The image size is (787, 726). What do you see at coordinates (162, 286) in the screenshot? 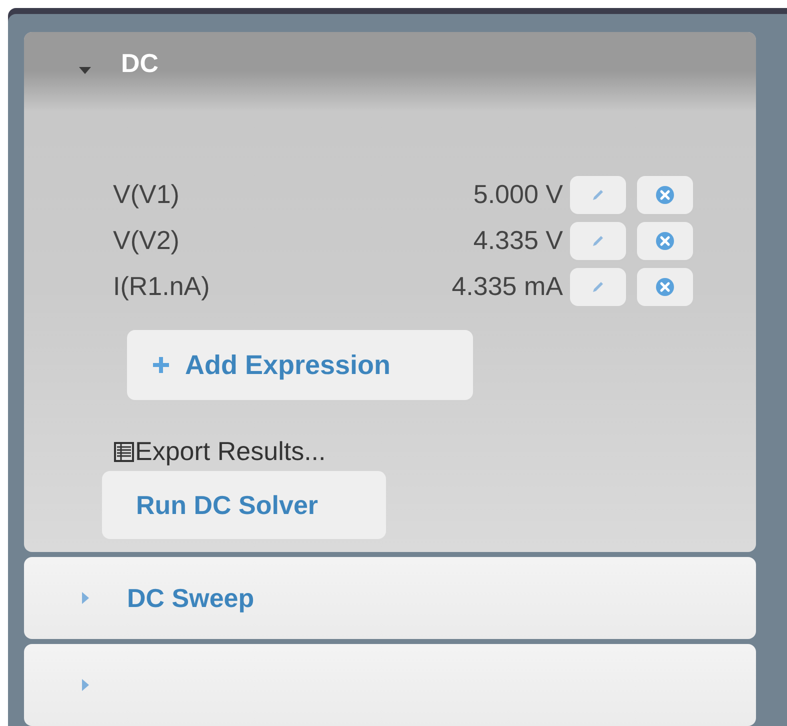
I see `expression-label: I(R1.nA)` at bounding box center [162, 286].